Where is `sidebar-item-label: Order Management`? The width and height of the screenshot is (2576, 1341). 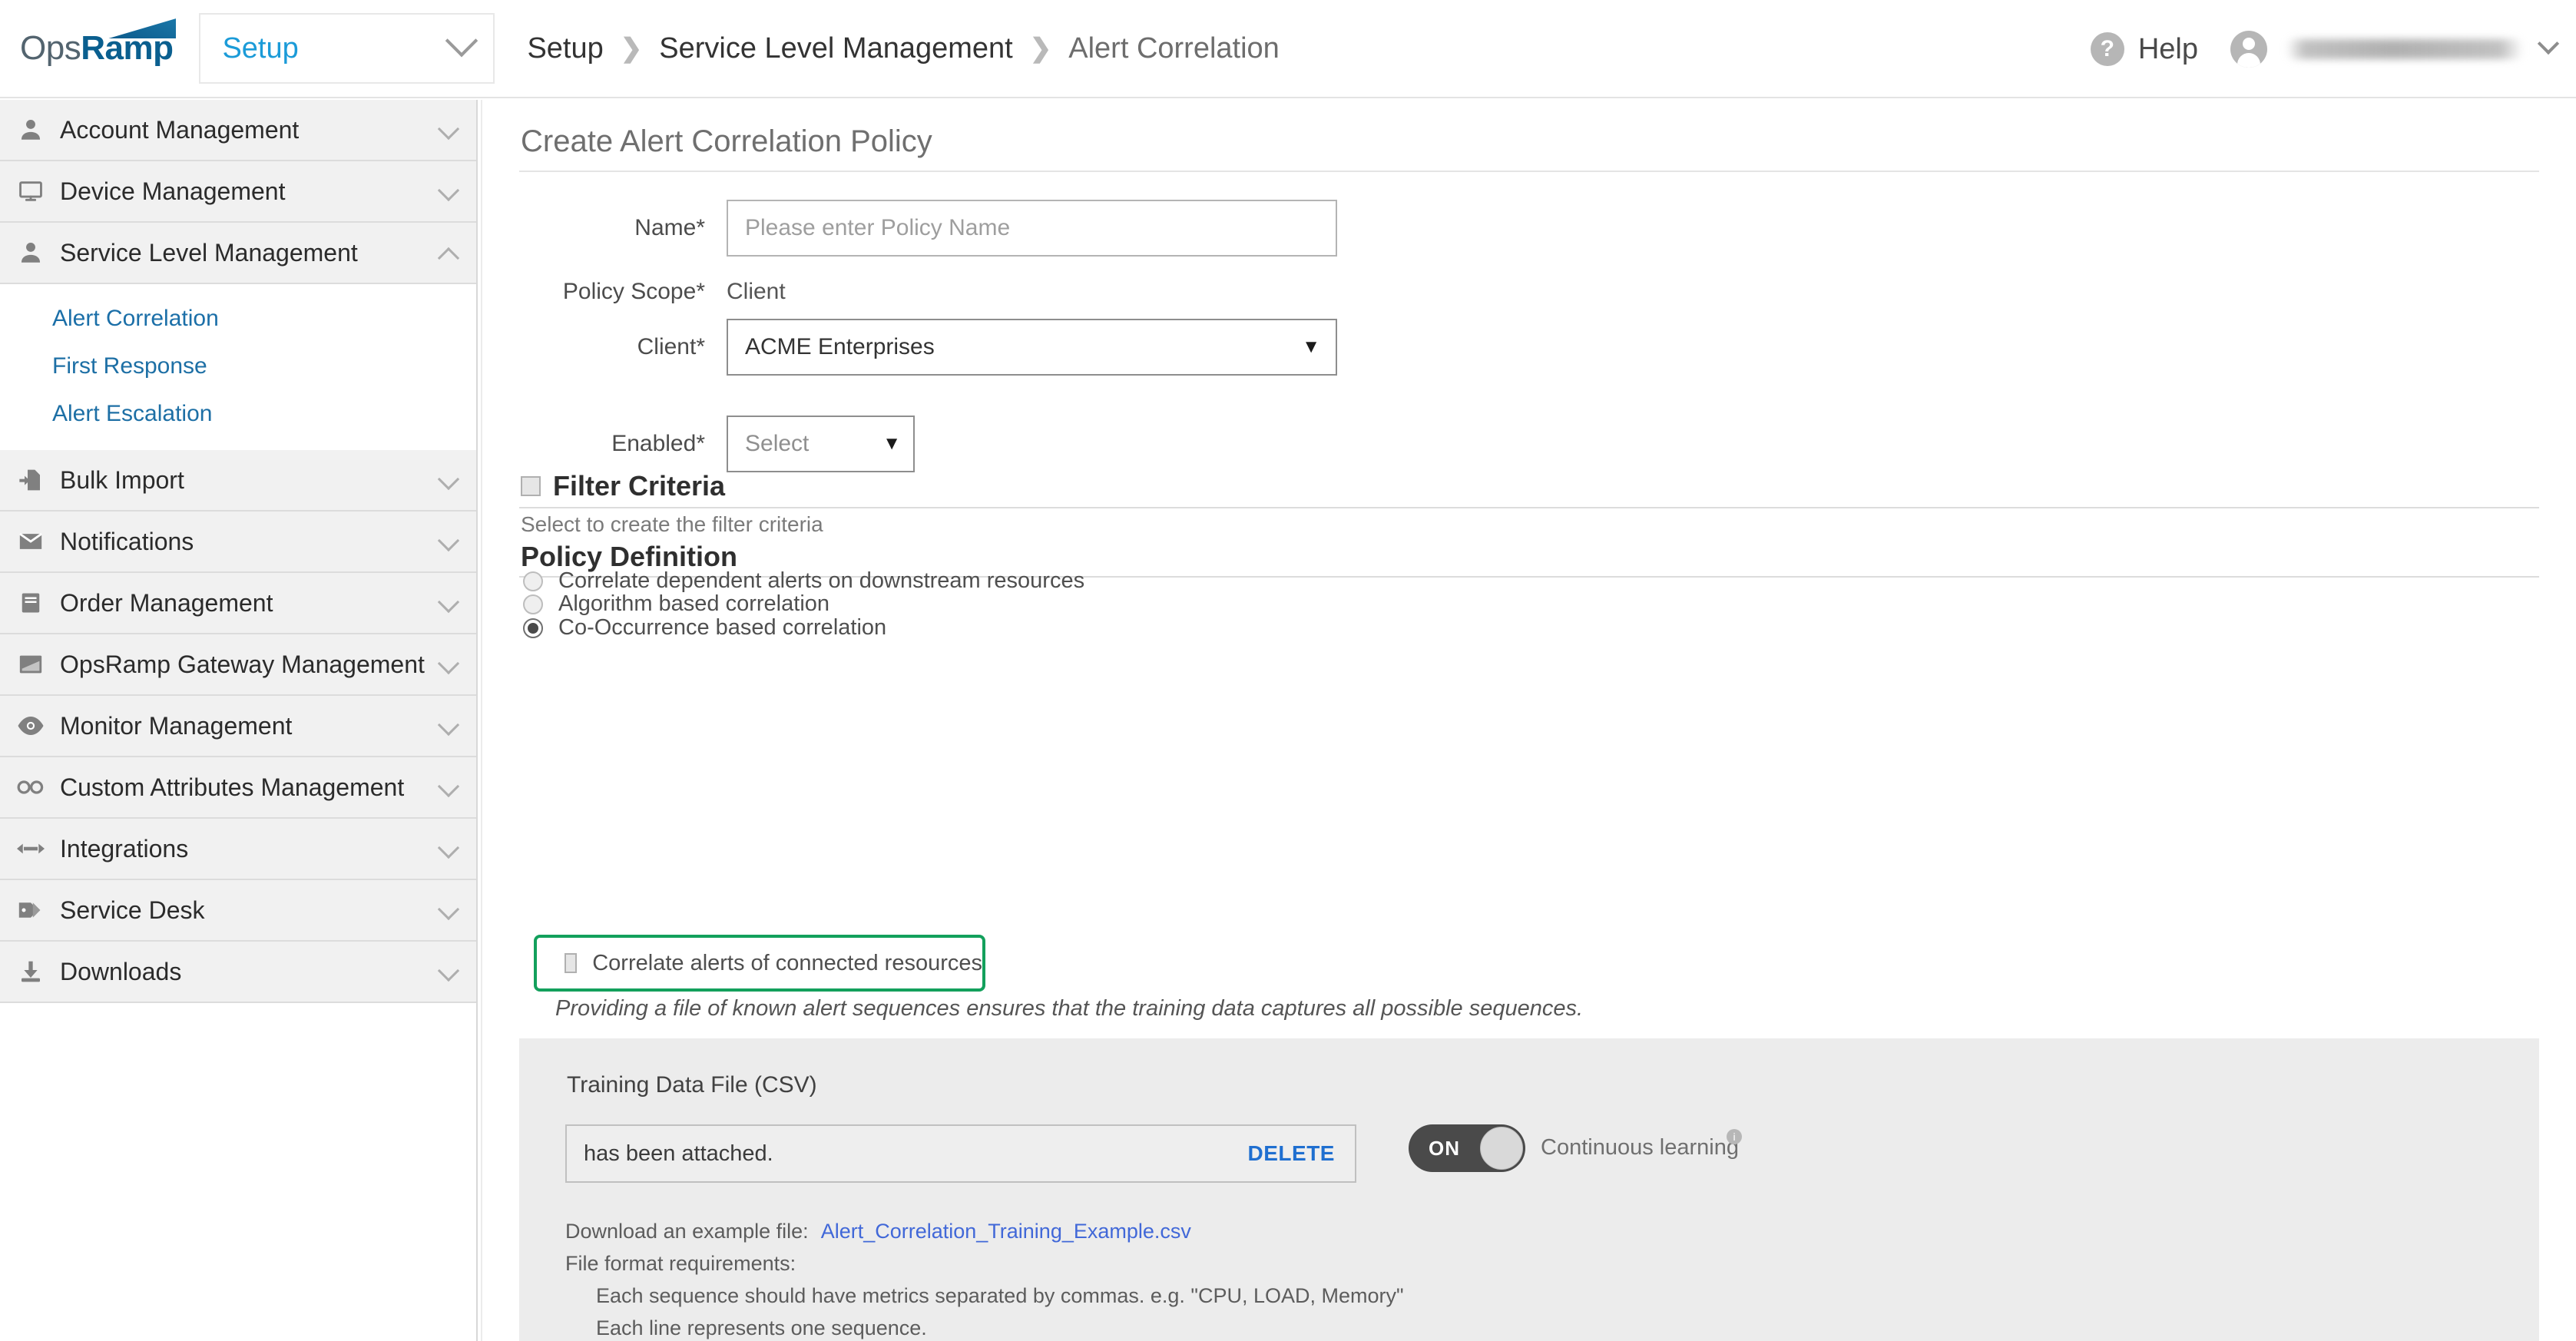
sidebar-item-label: Order Management is located at coordinates (166, 602).